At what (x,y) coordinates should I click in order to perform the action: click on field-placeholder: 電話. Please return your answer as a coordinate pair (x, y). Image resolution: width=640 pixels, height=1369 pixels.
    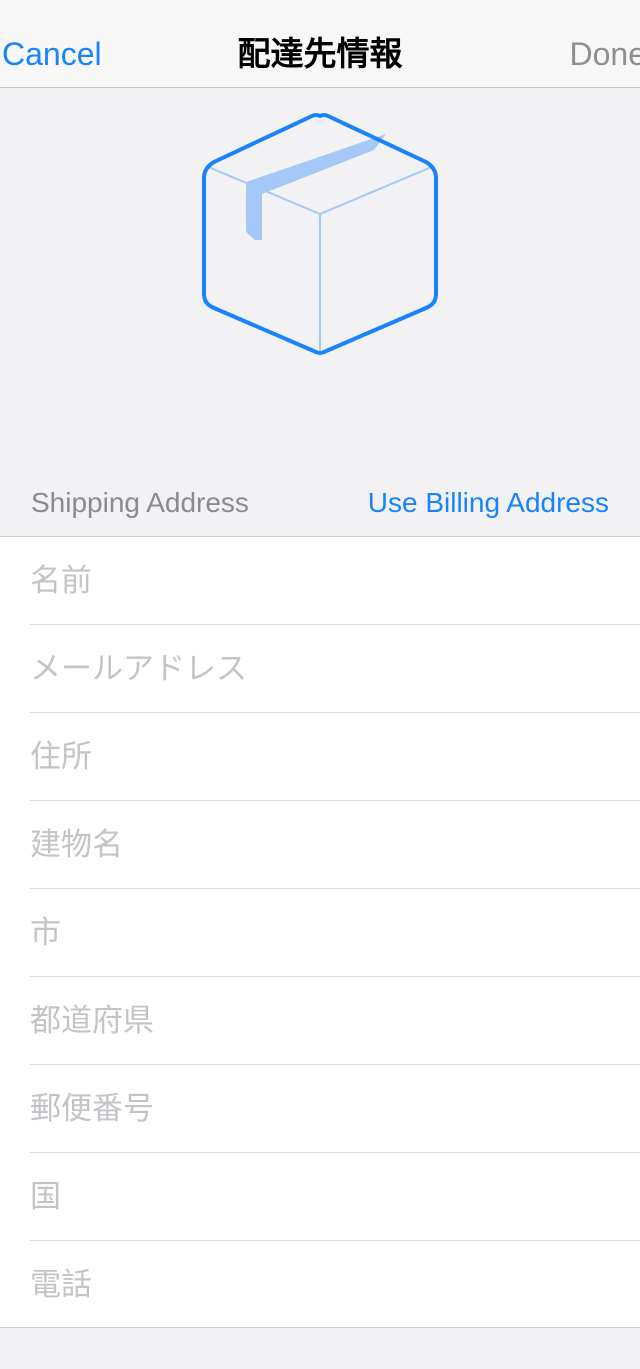
    Looking at the image, I should click on (61, 1285).